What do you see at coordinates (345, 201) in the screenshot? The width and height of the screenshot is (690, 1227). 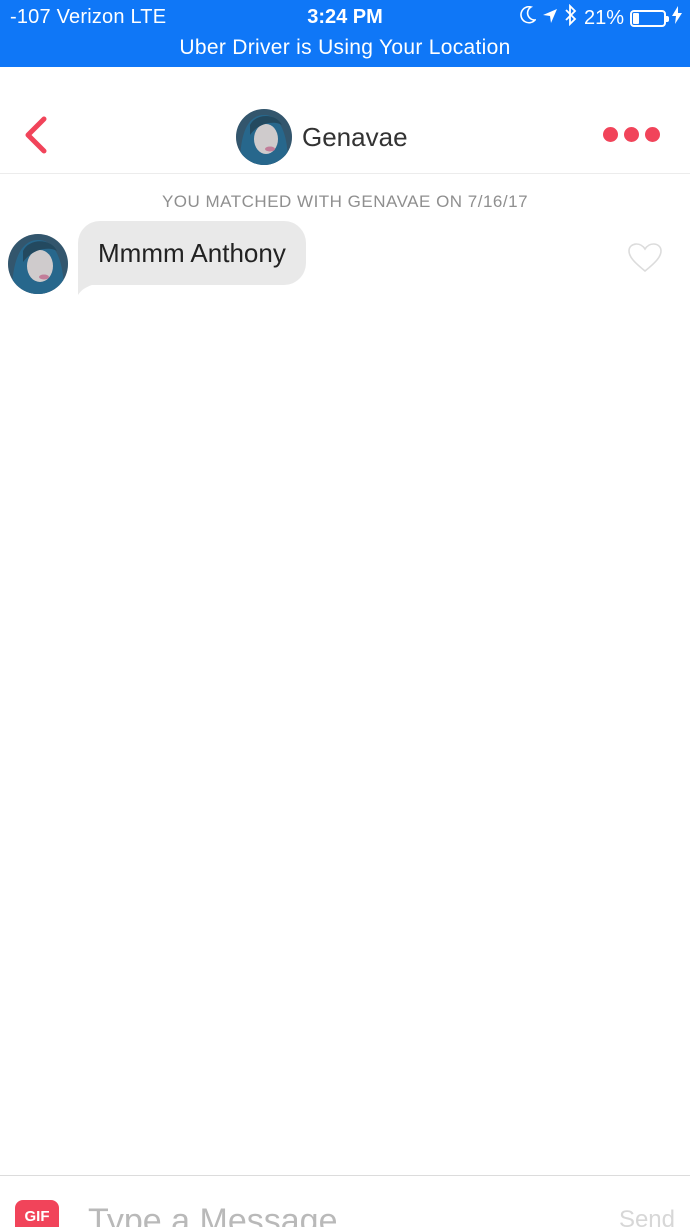 I see `match-date-note: YOU MATCHED WITH GENAVAE ON 7/16/17` at bounding box center [345, 201].